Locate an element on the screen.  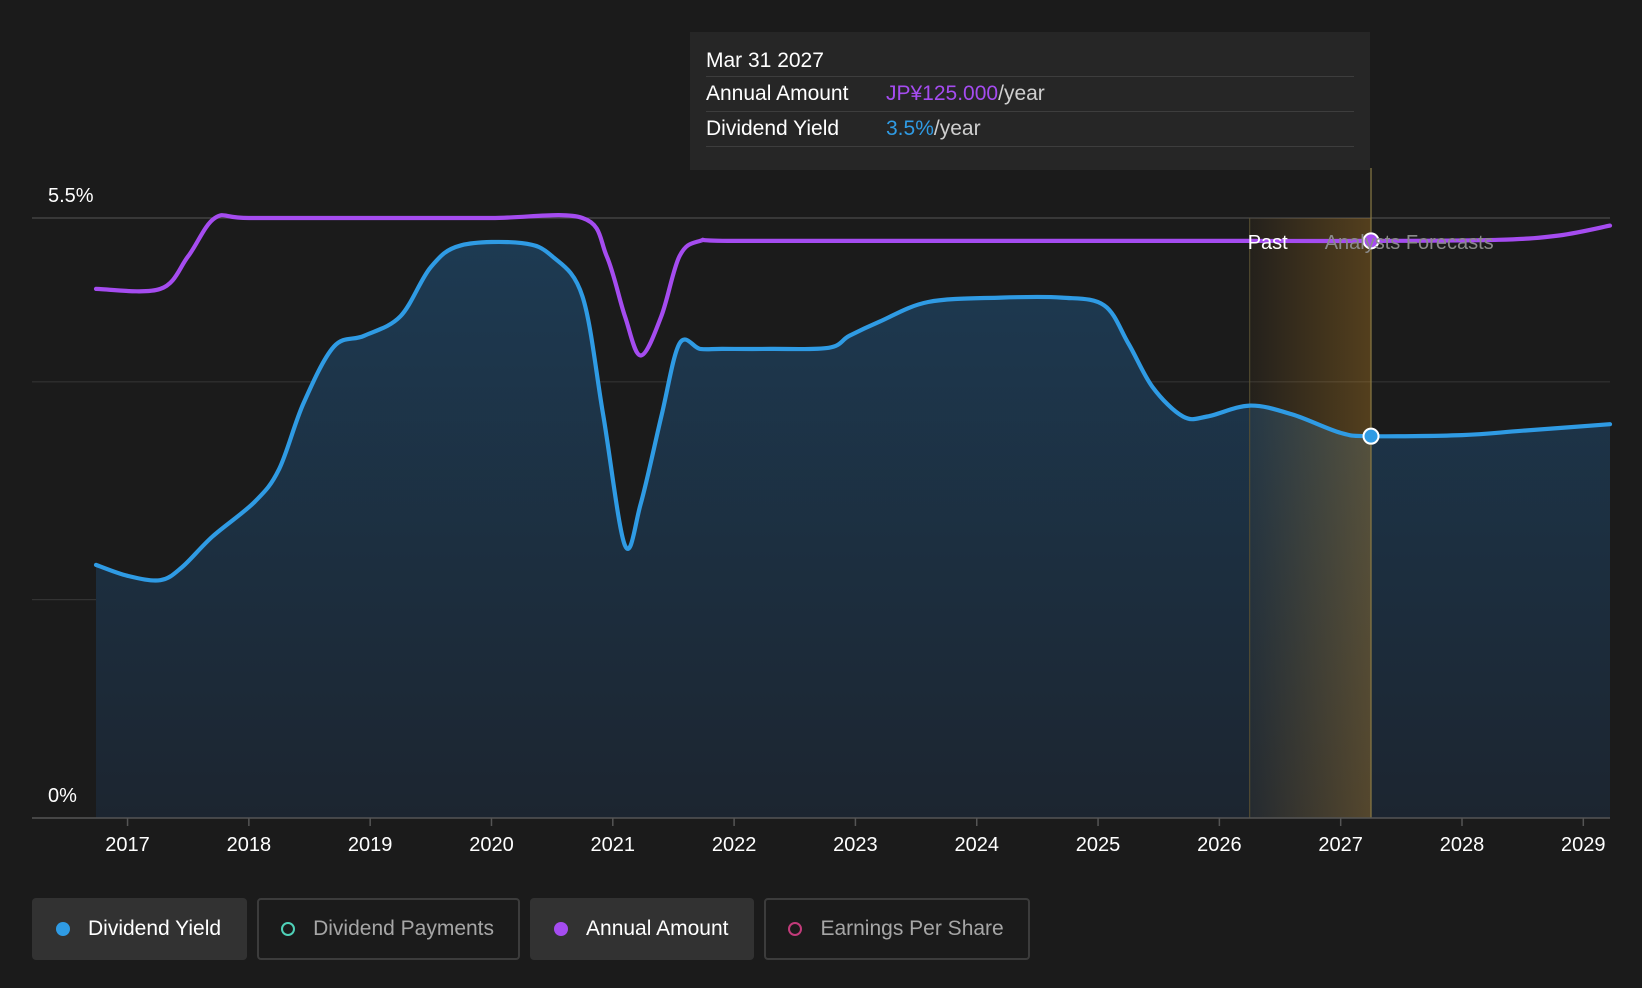
y-axis-label-max: 5.5% is located at coordinates (71, 196).